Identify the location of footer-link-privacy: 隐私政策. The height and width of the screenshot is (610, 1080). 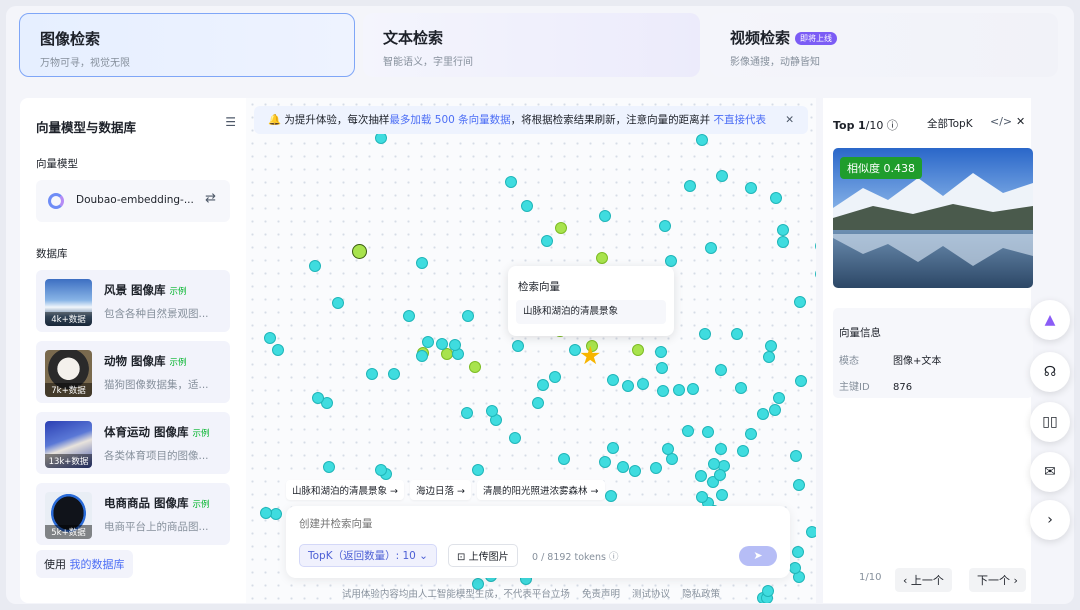
(701, 594).